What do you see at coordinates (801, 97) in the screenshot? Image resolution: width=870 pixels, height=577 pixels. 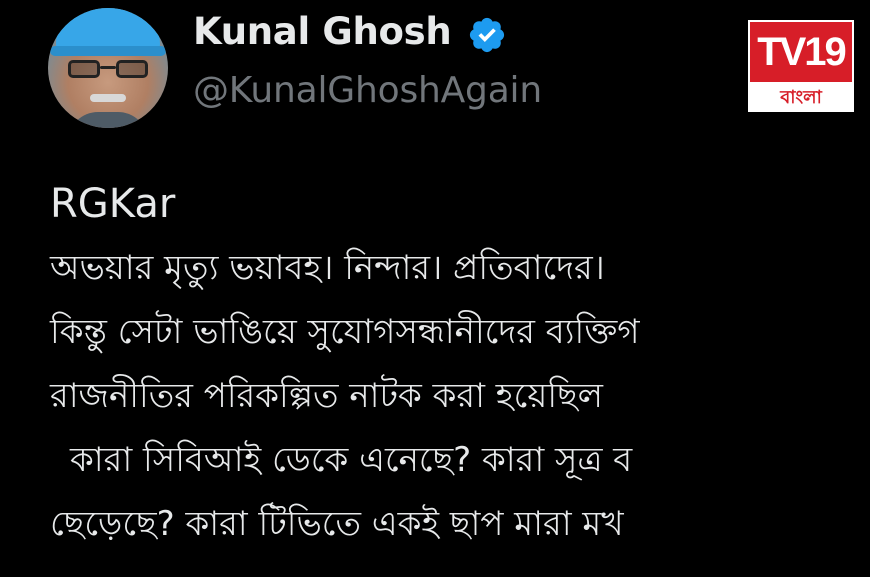 I see `logo-sub-text: বাংলা` at bounding box center [801, 97].